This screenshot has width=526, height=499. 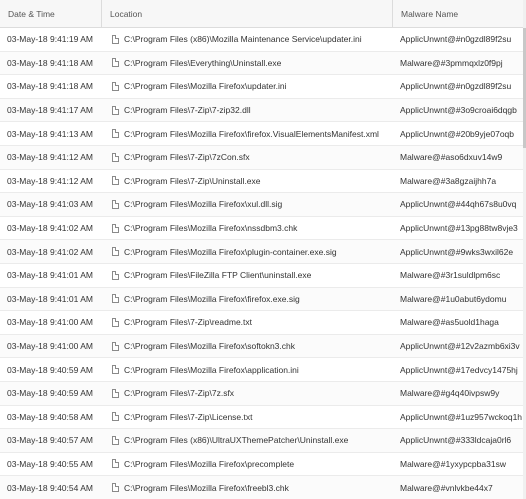 What do you see at coordinates (458, 110) in the screenshot?
I see `malware-name-cell: ApplicUnwnt@#3o9croai6dqgb` at bounding box center [458, 110].